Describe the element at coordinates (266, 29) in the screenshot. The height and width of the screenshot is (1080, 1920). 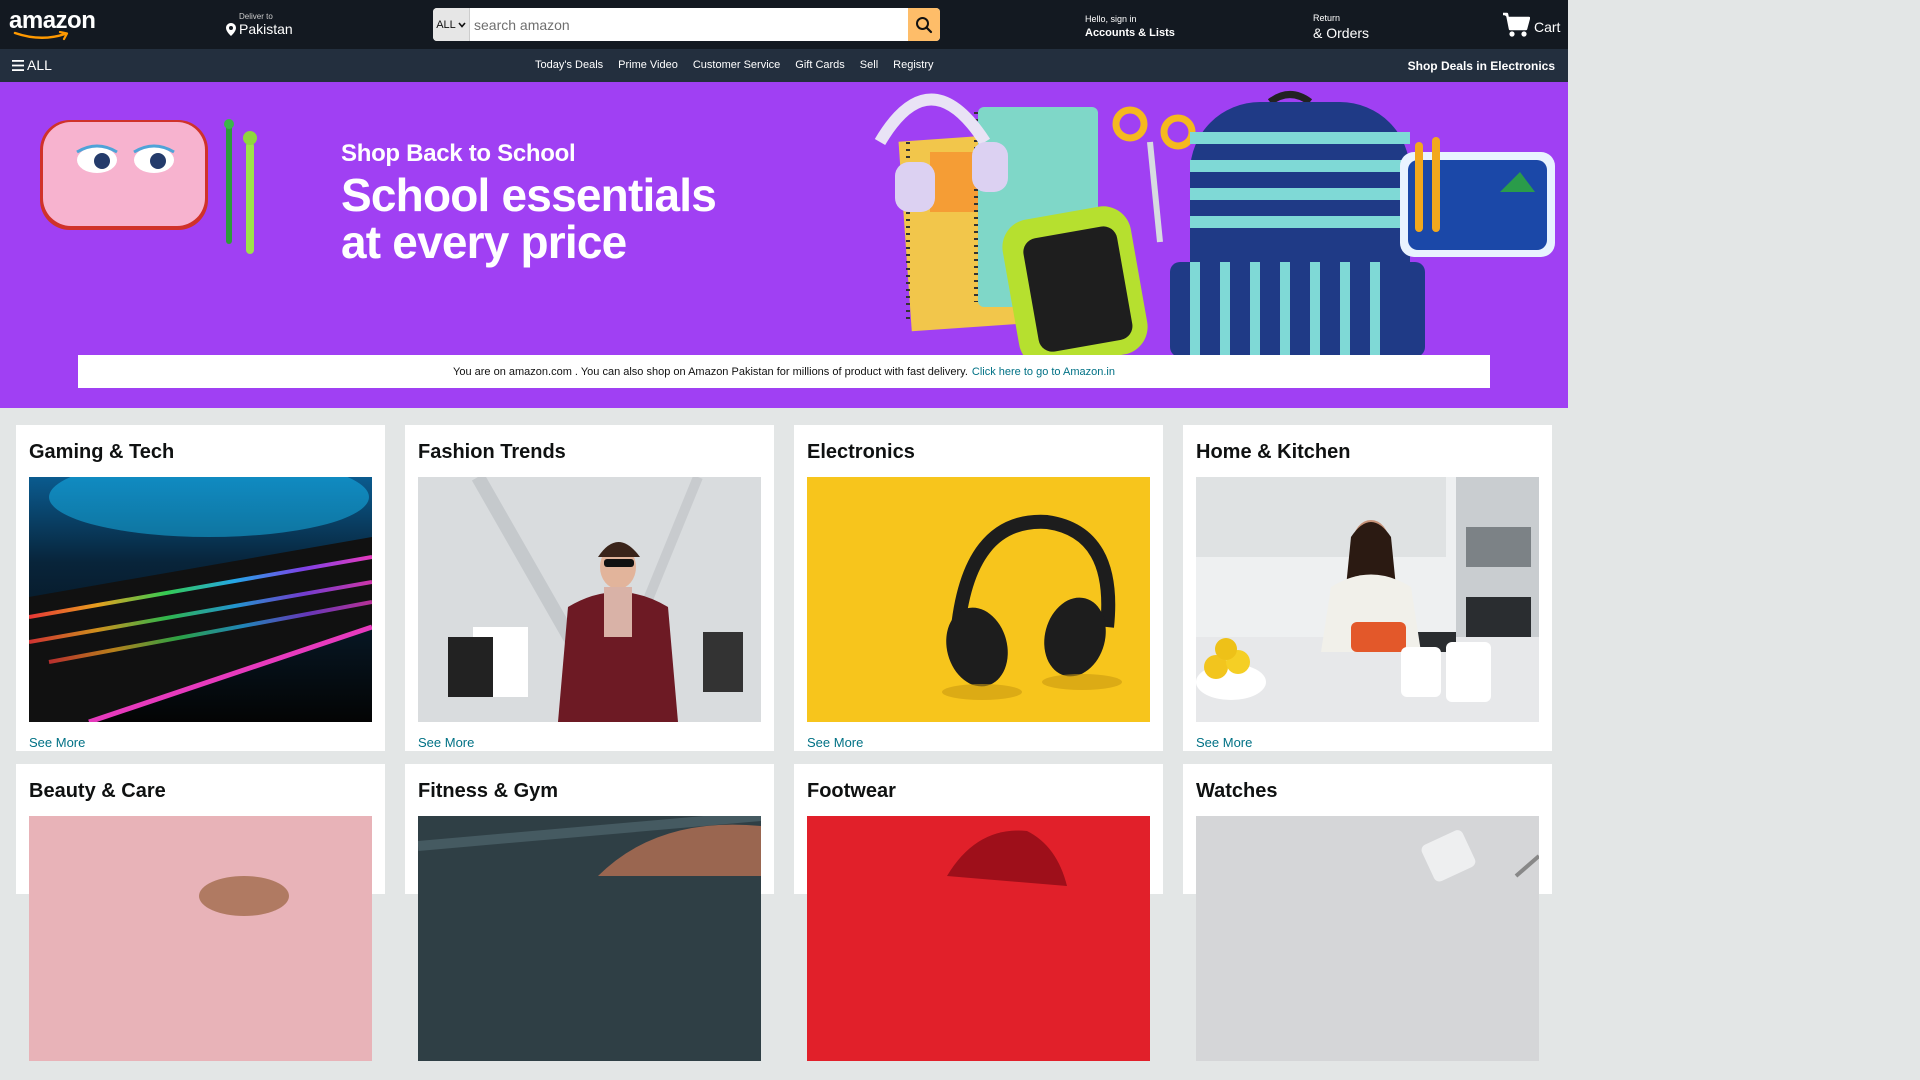
I see `deliver-location: Pakistan` at that location.